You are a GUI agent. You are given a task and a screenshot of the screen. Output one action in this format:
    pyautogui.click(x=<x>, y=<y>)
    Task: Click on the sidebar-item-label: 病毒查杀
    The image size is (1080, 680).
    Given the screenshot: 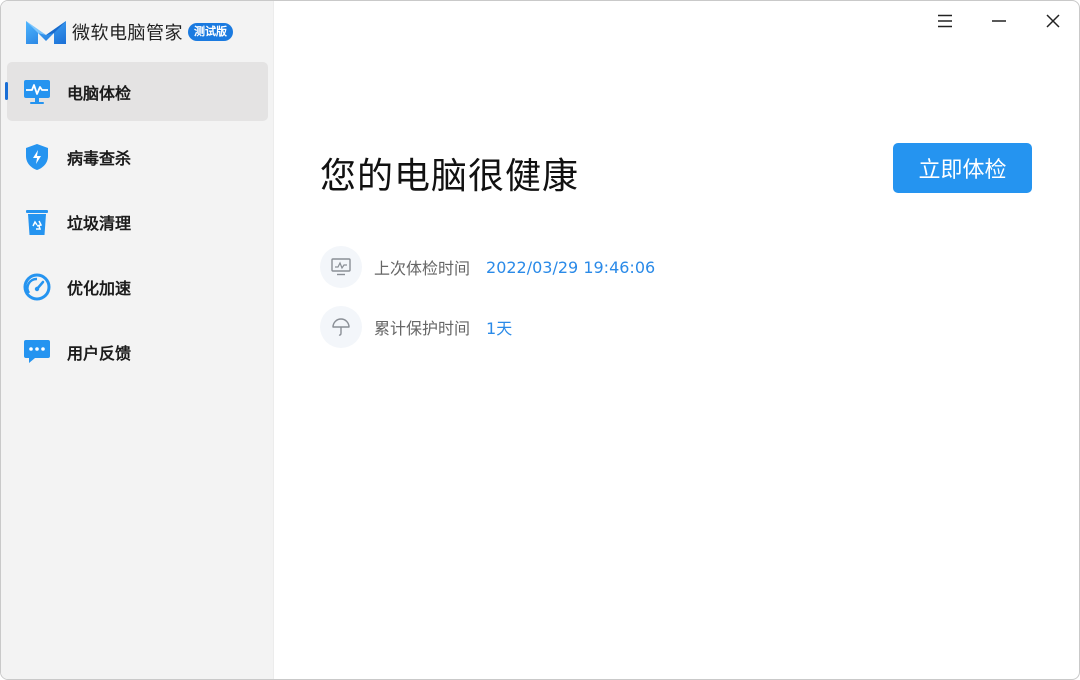 What is the action you would take?
    pyautogui.click(x=99, y=158)
    